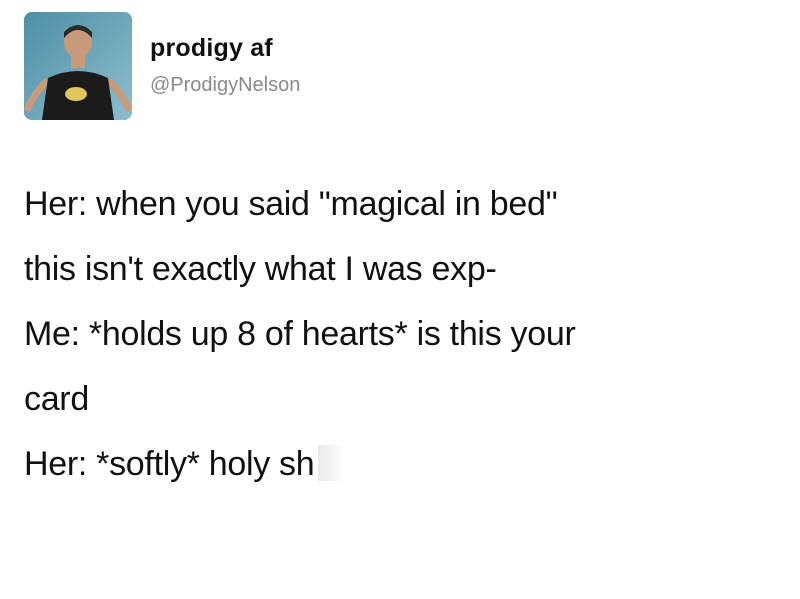 This screenshot has width=800, height=599. Describe the element at coordinates (300, 334) in the screenshot. I see `tweet-line: Me: *holds up 8 of hearts* is this your` at that location.